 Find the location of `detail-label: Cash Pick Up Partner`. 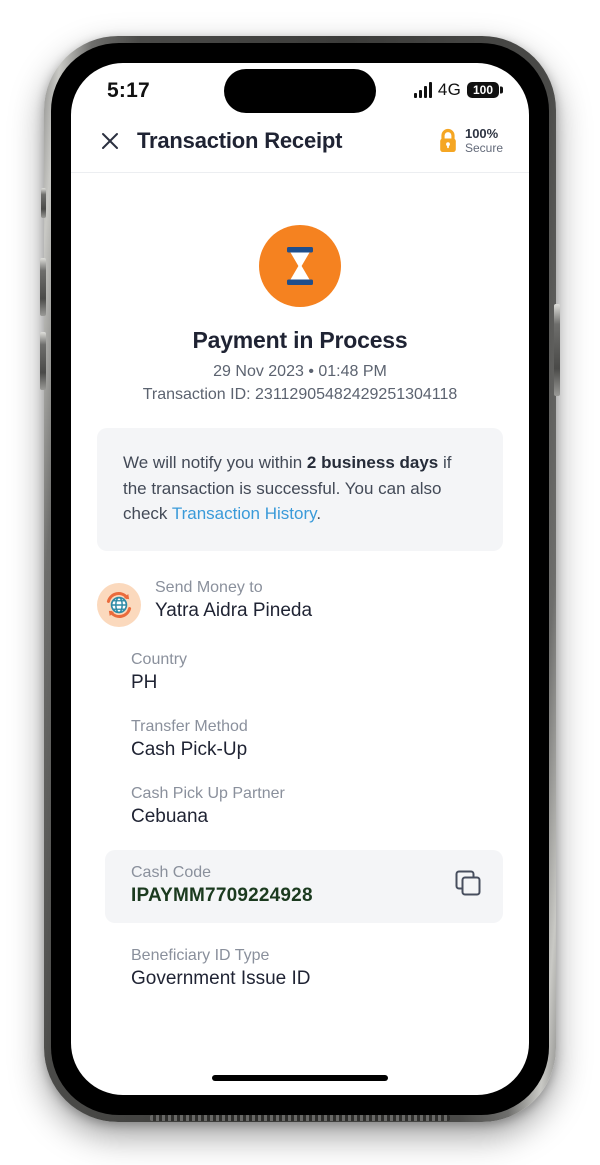

detail-label: Cash Pick Up Partner is located at coordinates (208, 794).